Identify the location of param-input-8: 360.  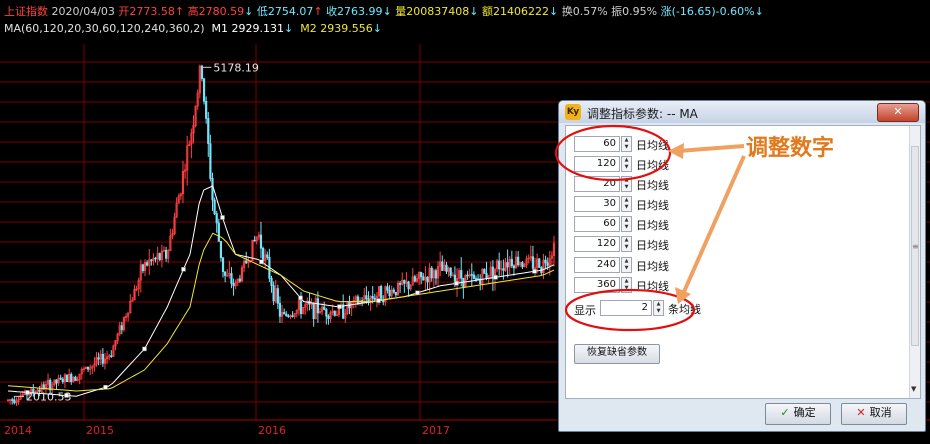
(597, 285).